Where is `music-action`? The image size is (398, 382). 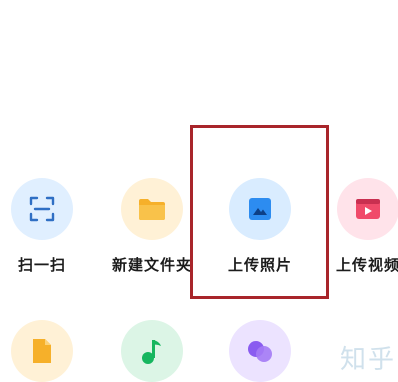
music-action is located at coordinates (152, 351).